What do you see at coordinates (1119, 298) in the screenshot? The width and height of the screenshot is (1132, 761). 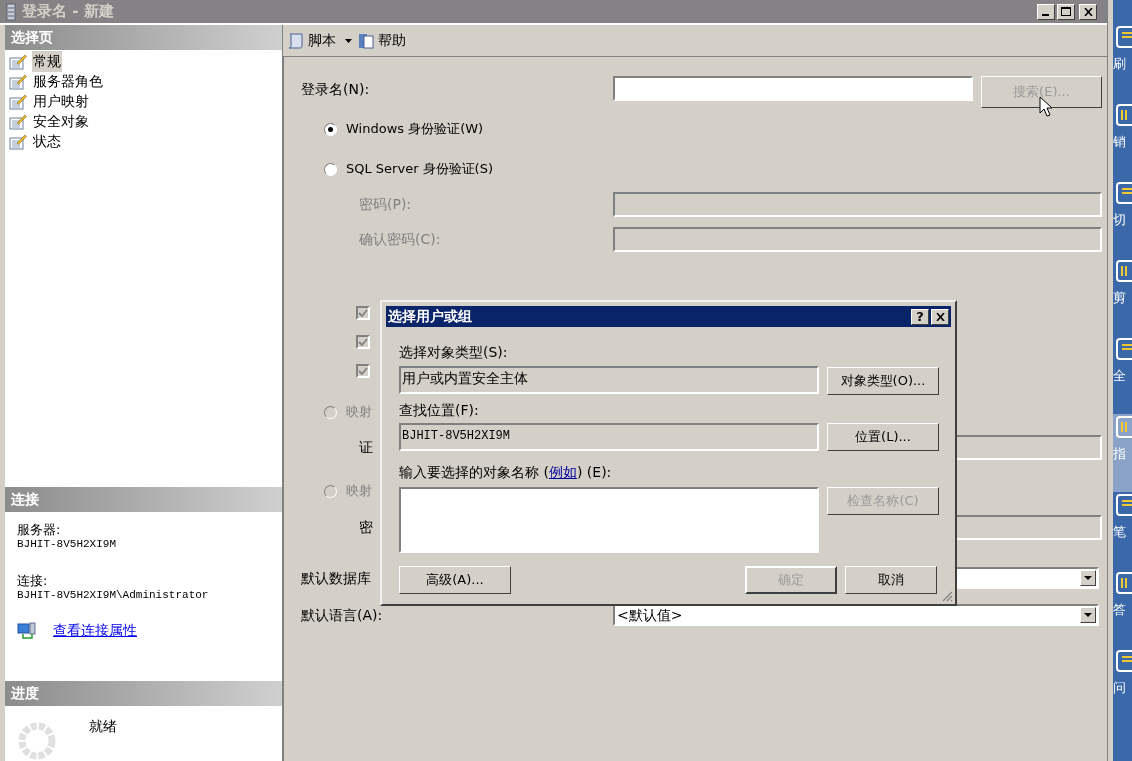 I see `side-toolbar-label: 剪` at bounding box center [1119, 298].